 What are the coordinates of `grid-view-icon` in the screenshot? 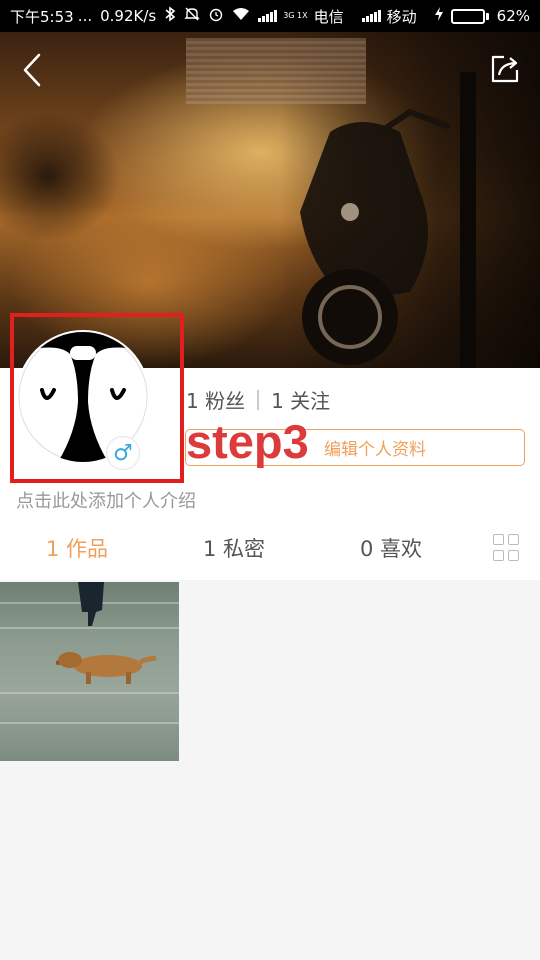 It's located at (506, 547).